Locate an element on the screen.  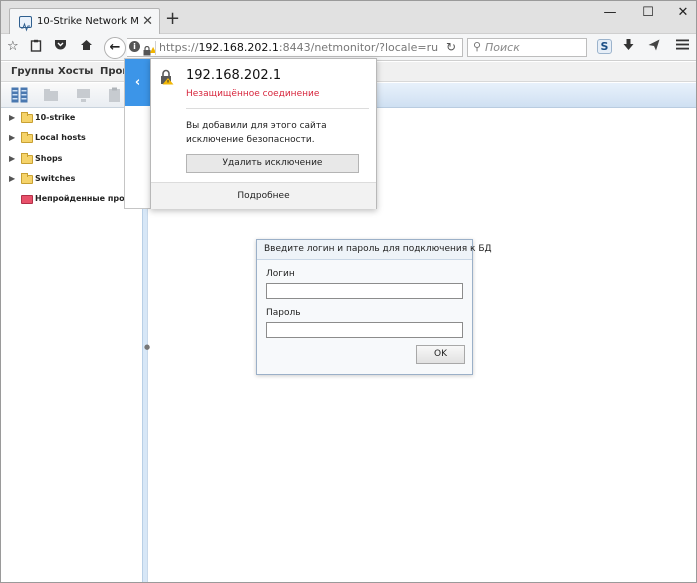
minimize-icon: — is located at coordinates (610, 12).